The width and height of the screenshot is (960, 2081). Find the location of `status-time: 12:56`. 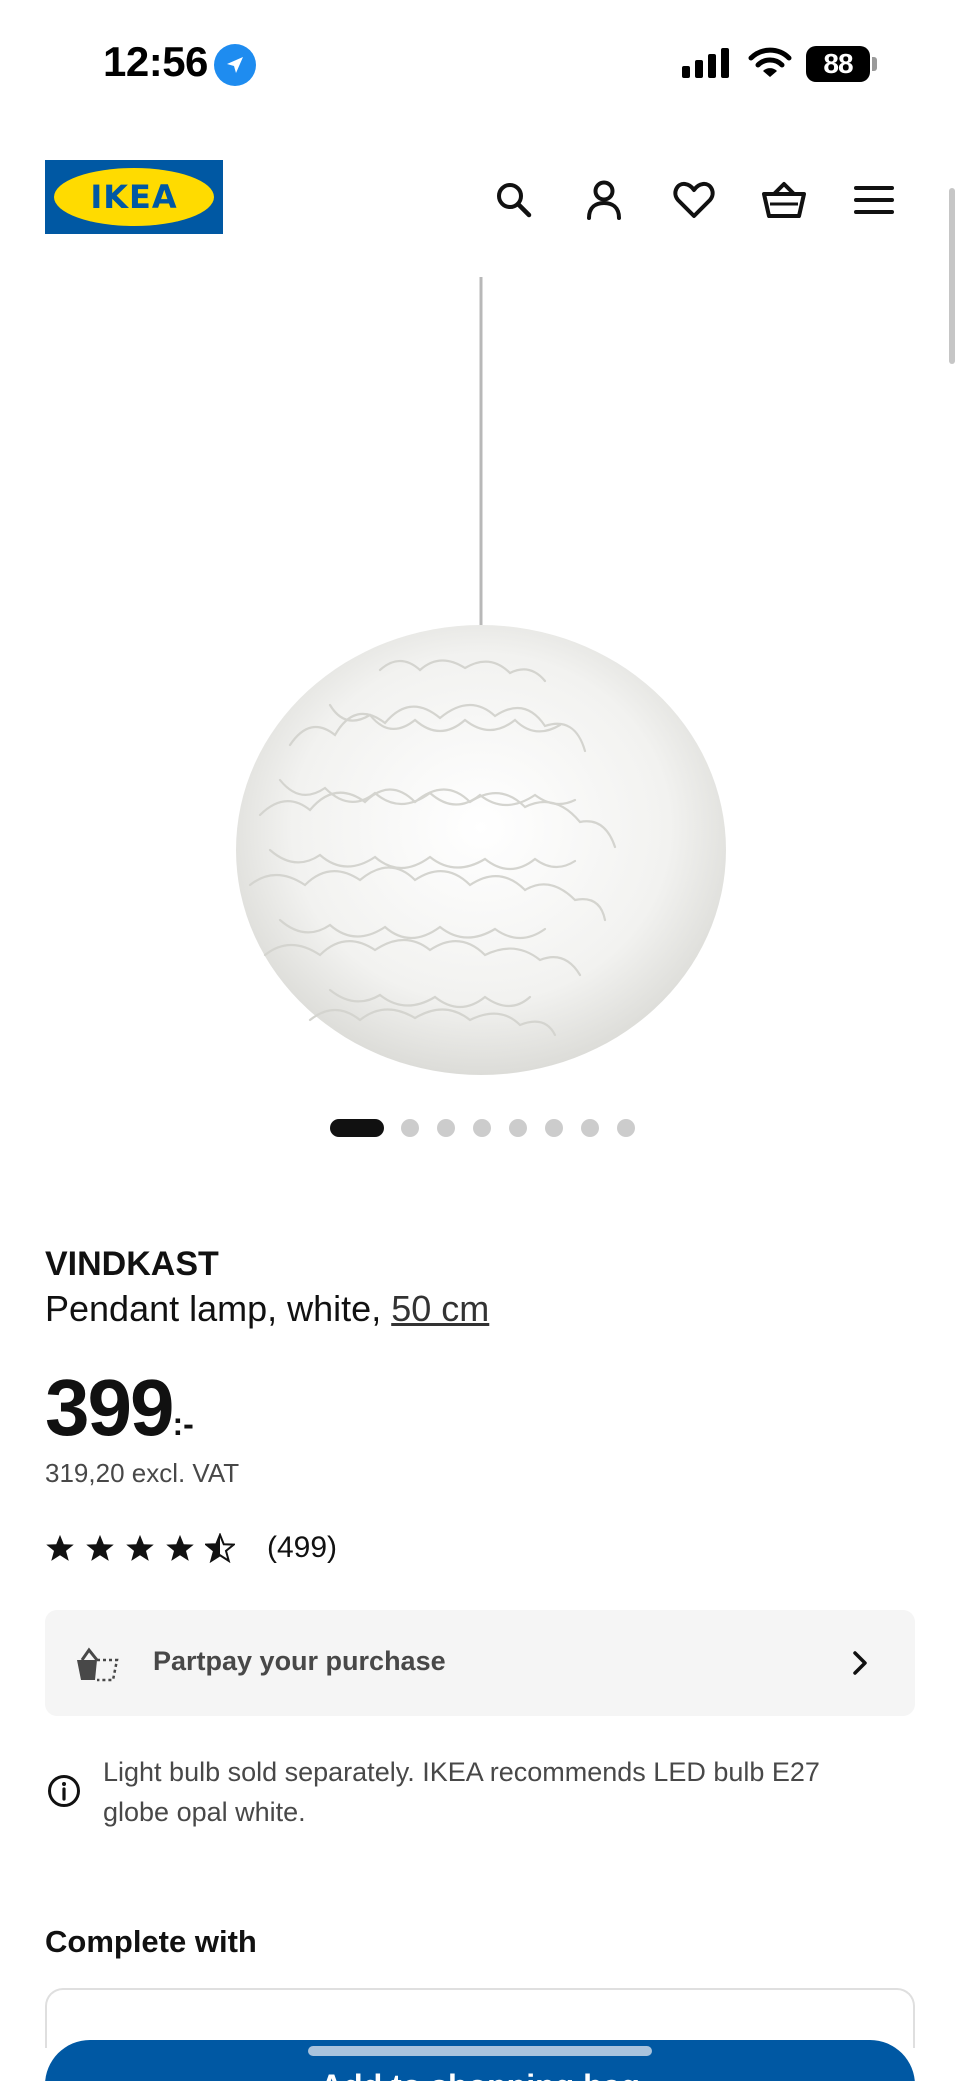

status-time: 12:56 is located at coordinates (155, 61).